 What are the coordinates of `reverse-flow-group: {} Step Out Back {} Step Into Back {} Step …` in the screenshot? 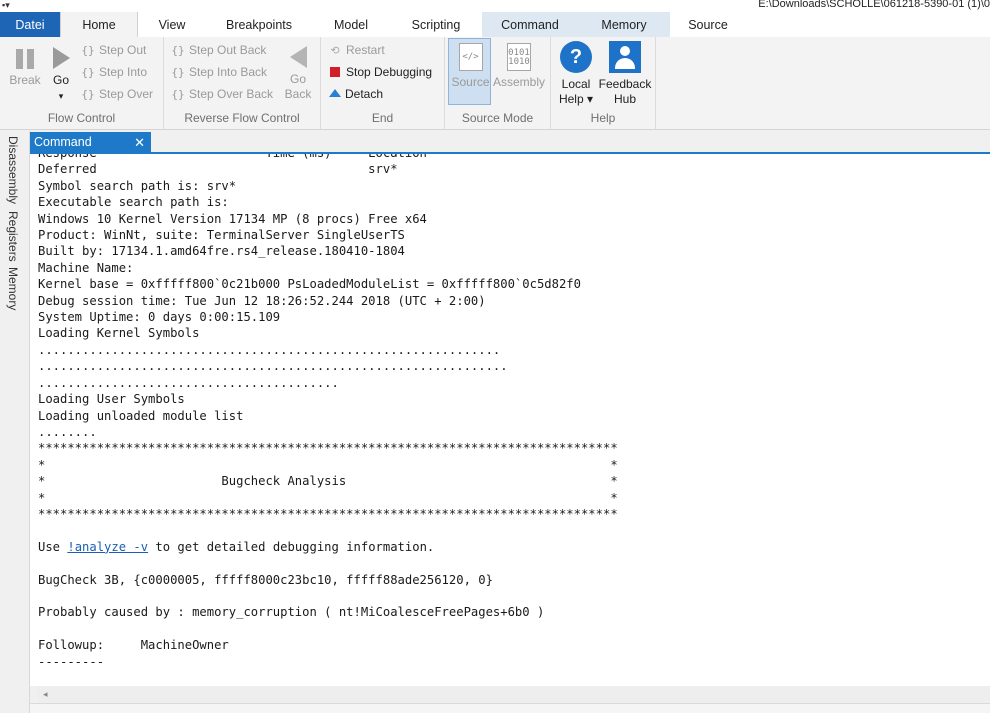 It's located at (242, 83).